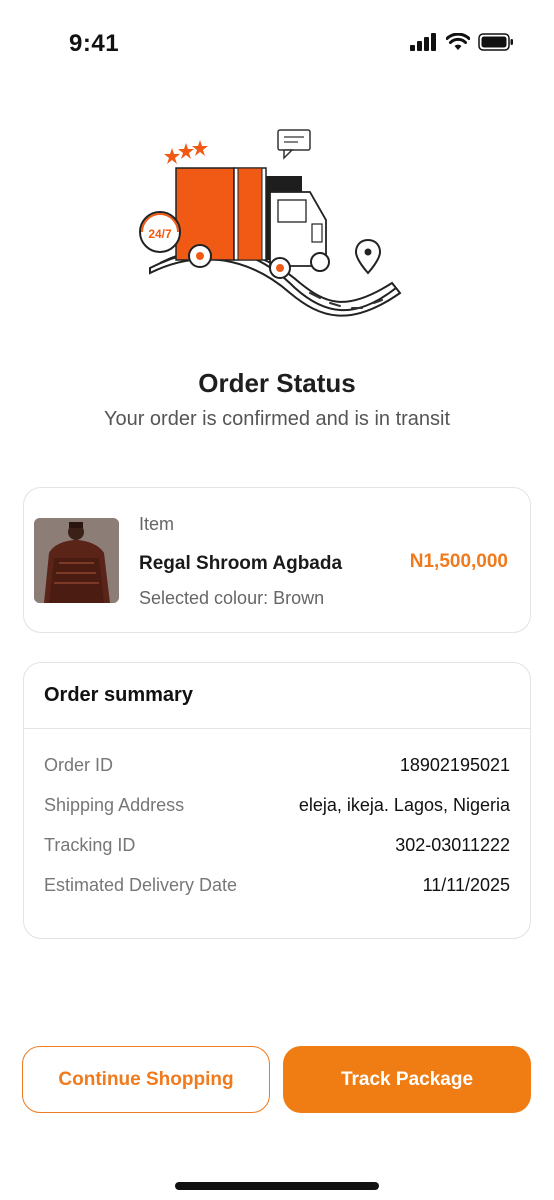 The width and height of the screenshot is (554, 1200). What do you see at coordinates (454, 764) in the screenshot?
I see `order-id-value: 18902195021` at bounding box center [454, 764].